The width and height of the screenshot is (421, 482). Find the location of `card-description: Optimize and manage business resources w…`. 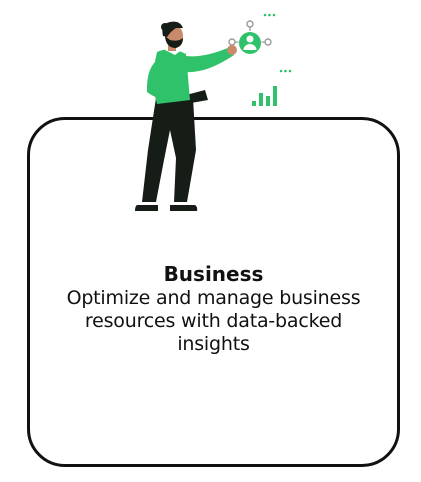

card-description: Optimize and manage business resources w… is located at coordinates (213, 321).